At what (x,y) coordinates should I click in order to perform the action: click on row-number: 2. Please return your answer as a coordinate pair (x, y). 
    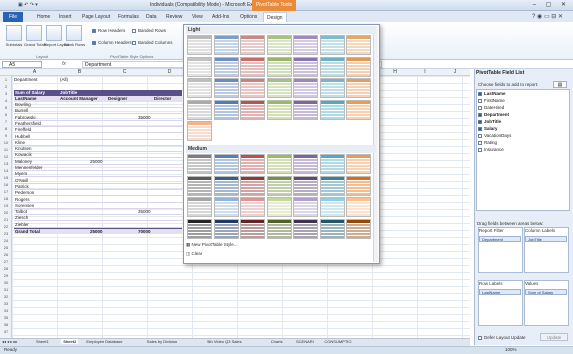
    Looking at the image, I should click on (6, 86).